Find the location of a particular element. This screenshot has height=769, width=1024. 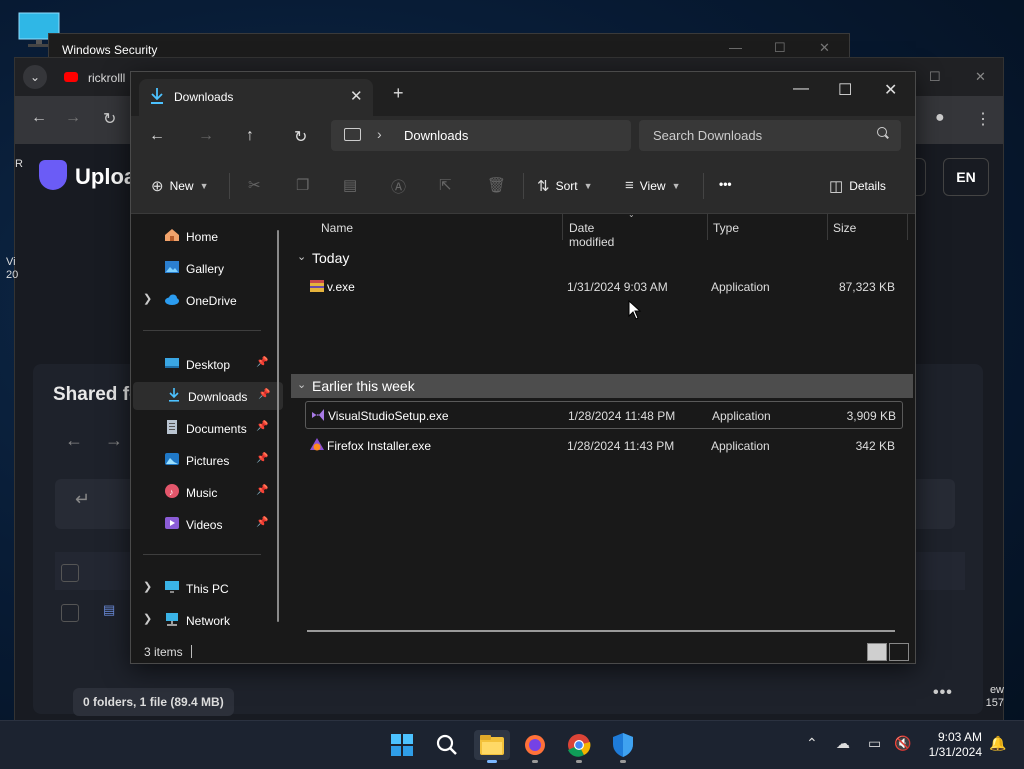

row-checkbox is located at coordinates (70, 613).